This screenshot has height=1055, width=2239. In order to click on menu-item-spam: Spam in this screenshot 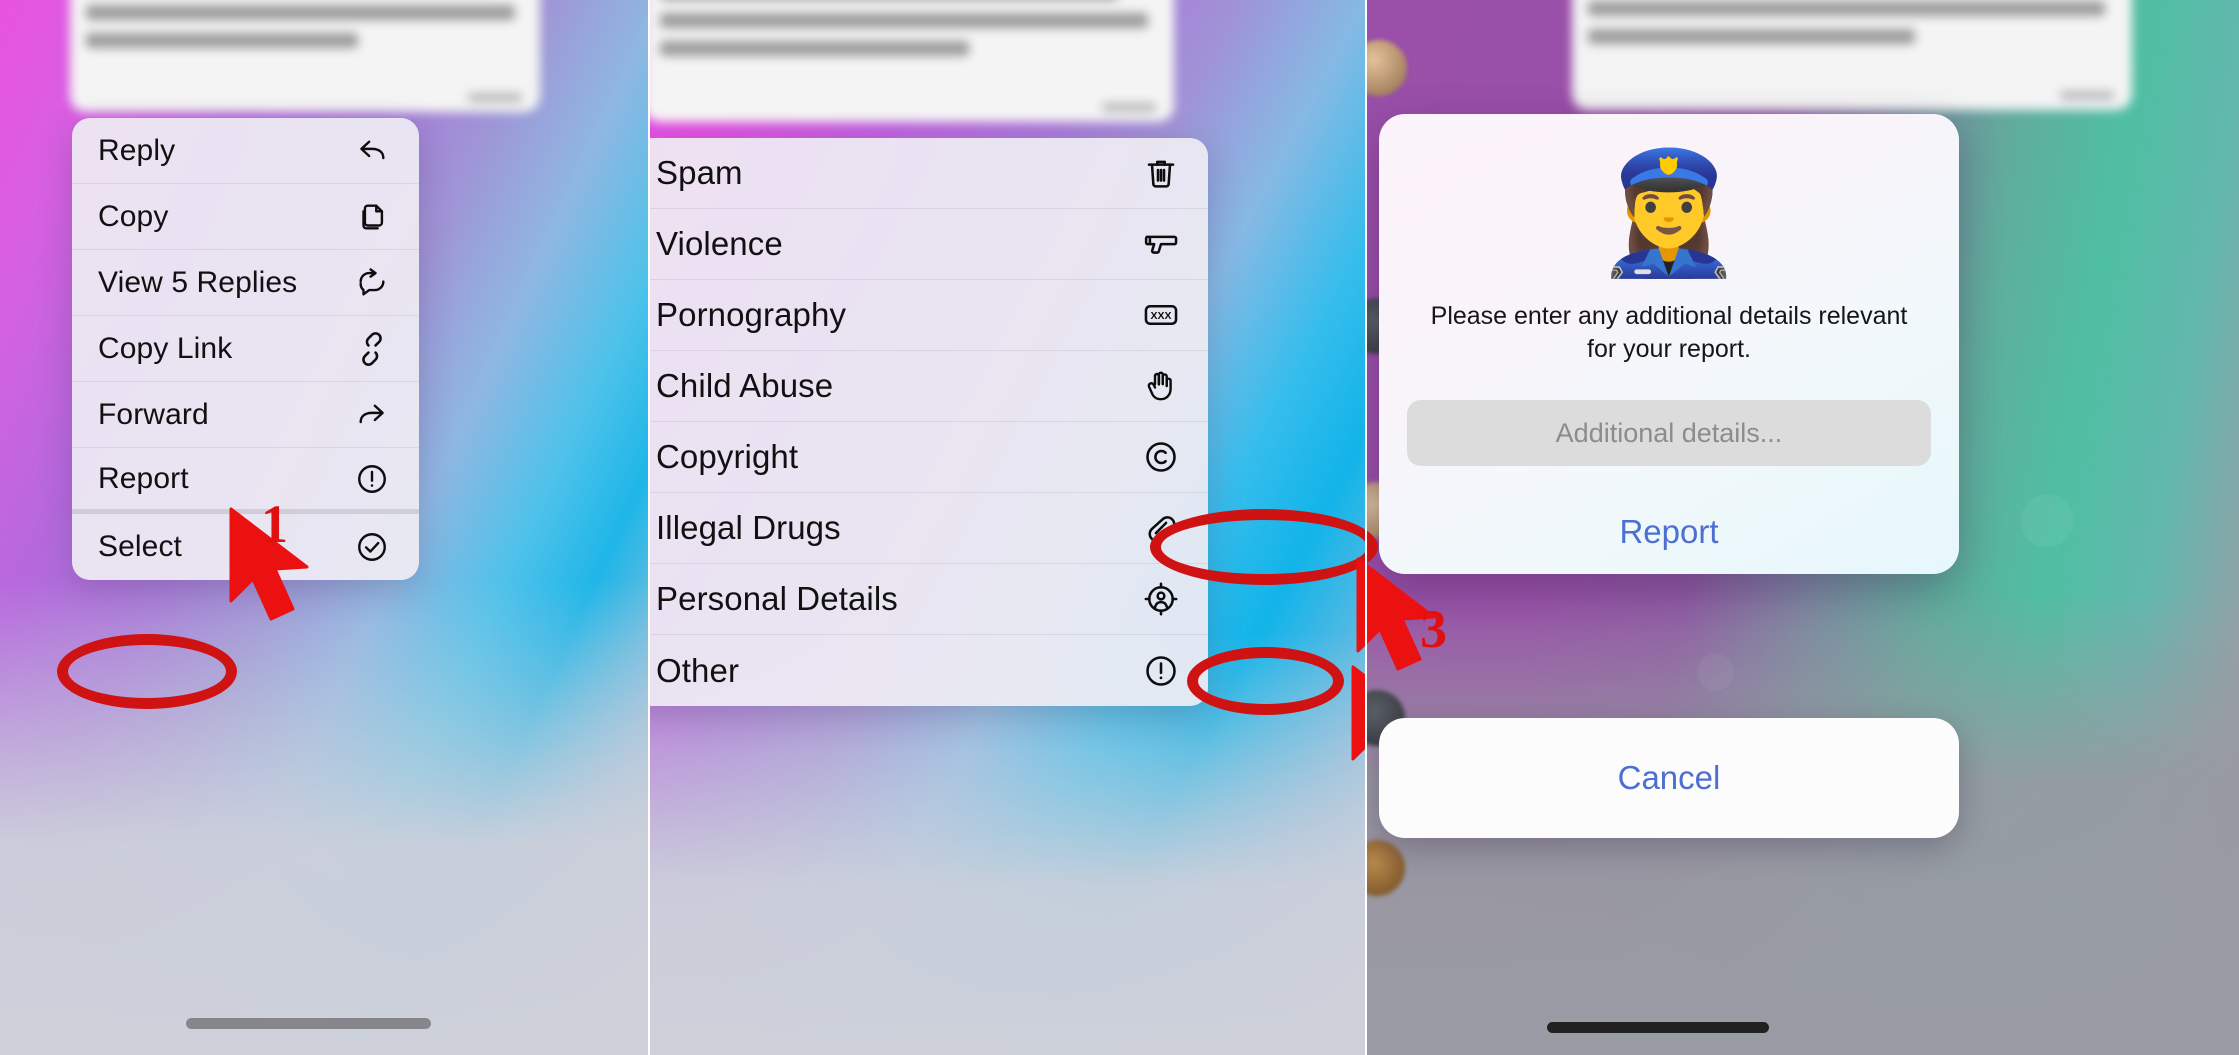, I will do `click(929, 173)`.